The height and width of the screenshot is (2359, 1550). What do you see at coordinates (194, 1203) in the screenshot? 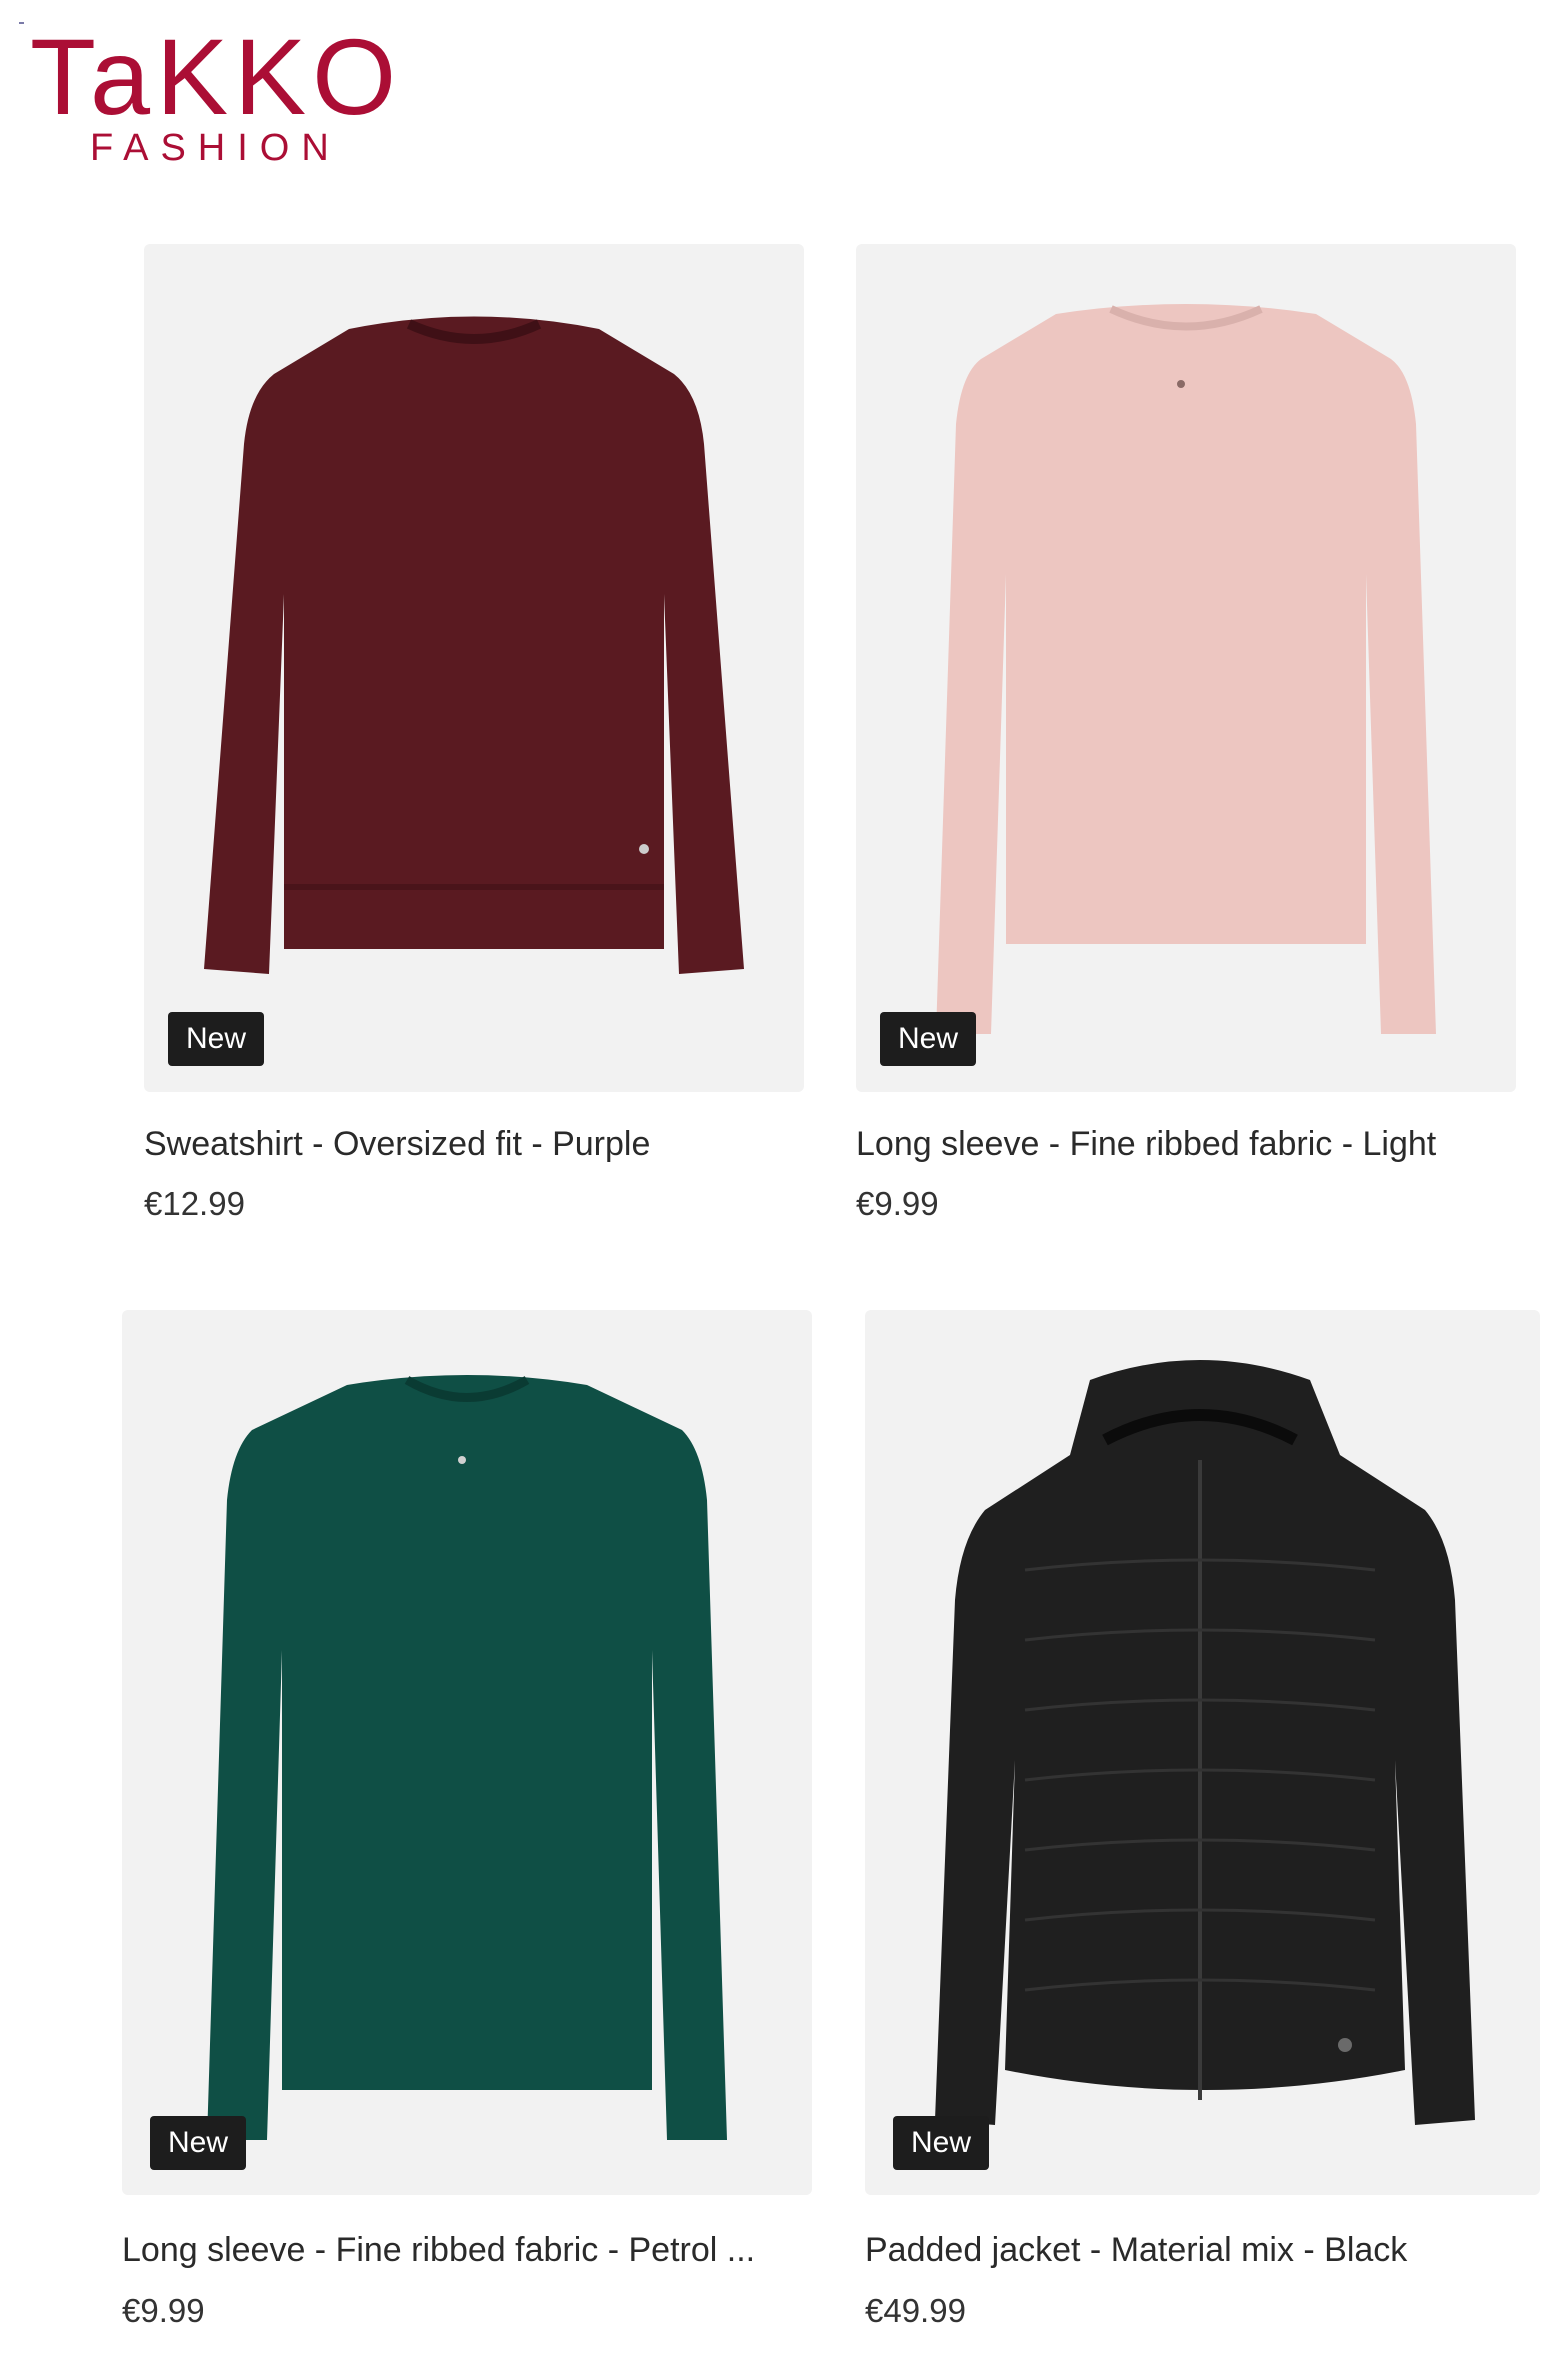
I see `product-price: €12.99` at bounding box center [194, 1203].